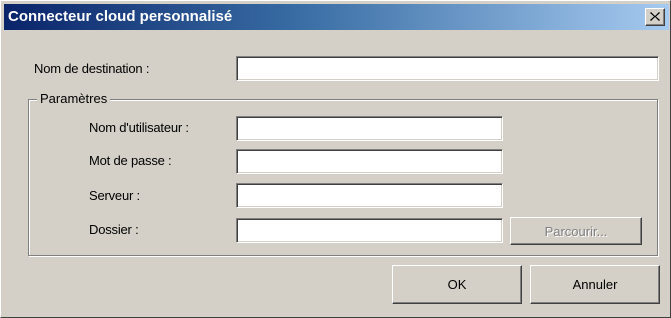 The height and width of the screenshot is (318, 671). What do you see at coordinates (74, 98) in the screenshot?
I see `parameters-group-title: Paramètres` at bounding box center [74, 98].